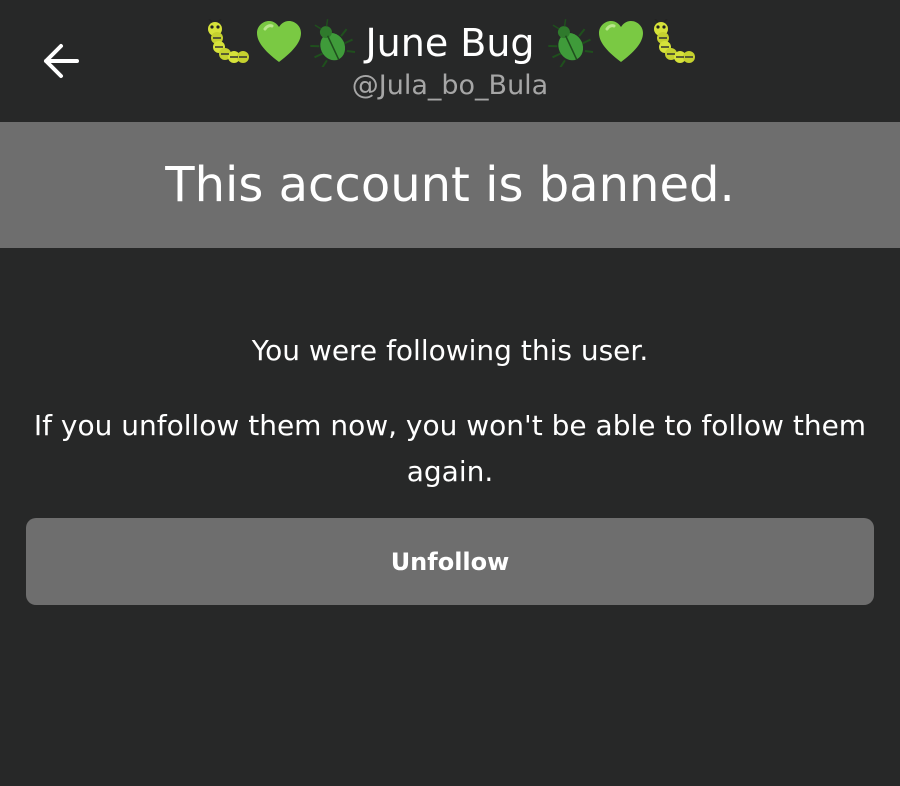 Image resolution: width=900 pixels, height=786 pixels. I want to click on display-name: June Bug, so click(450, 43).